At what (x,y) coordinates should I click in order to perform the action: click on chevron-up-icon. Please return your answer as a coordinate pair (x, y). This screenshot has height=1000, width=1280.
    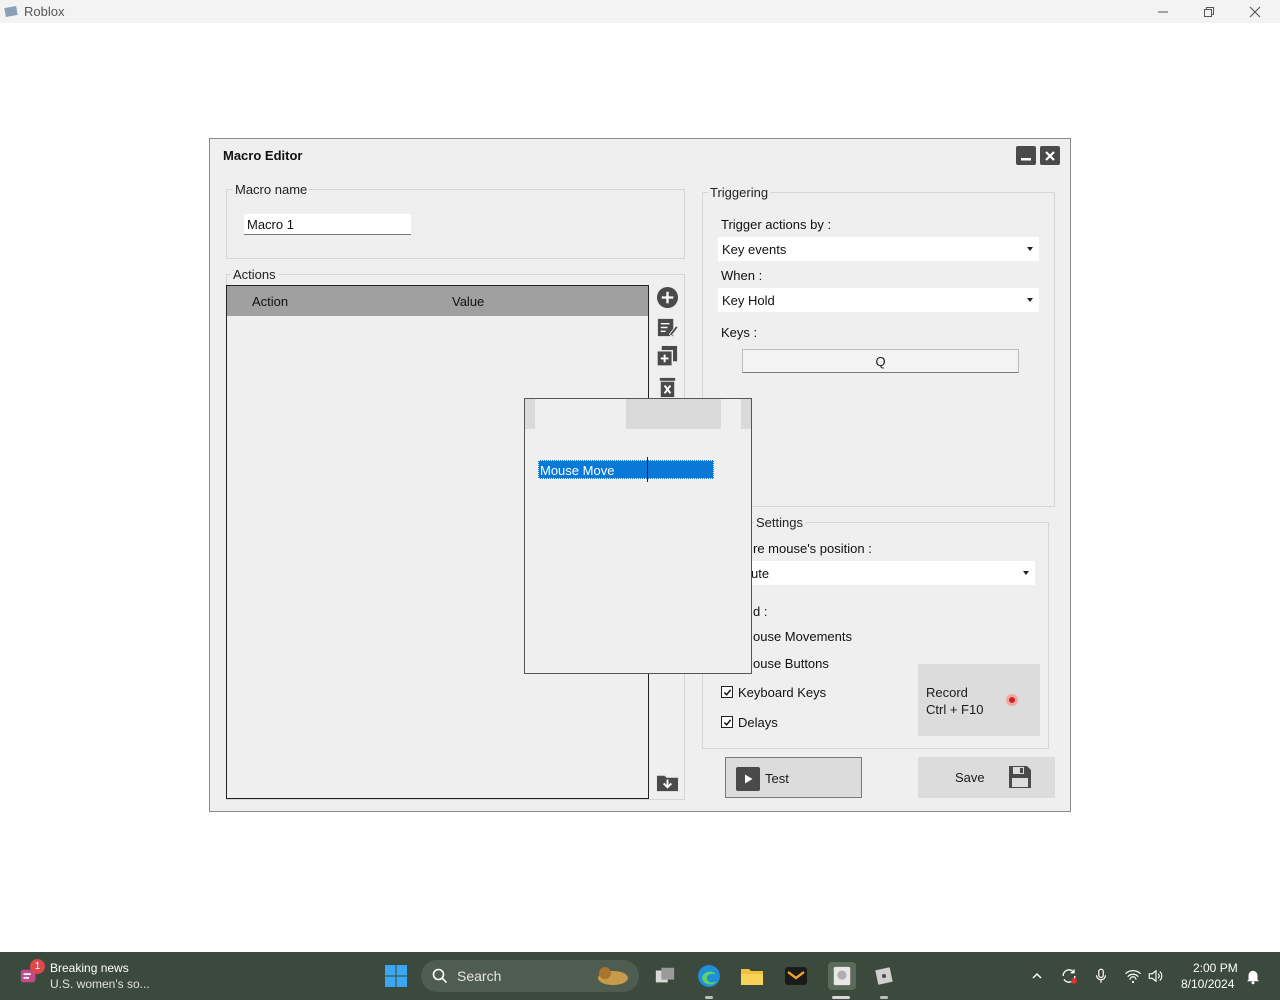
    Looking at the image, I should click on (1037, 976).